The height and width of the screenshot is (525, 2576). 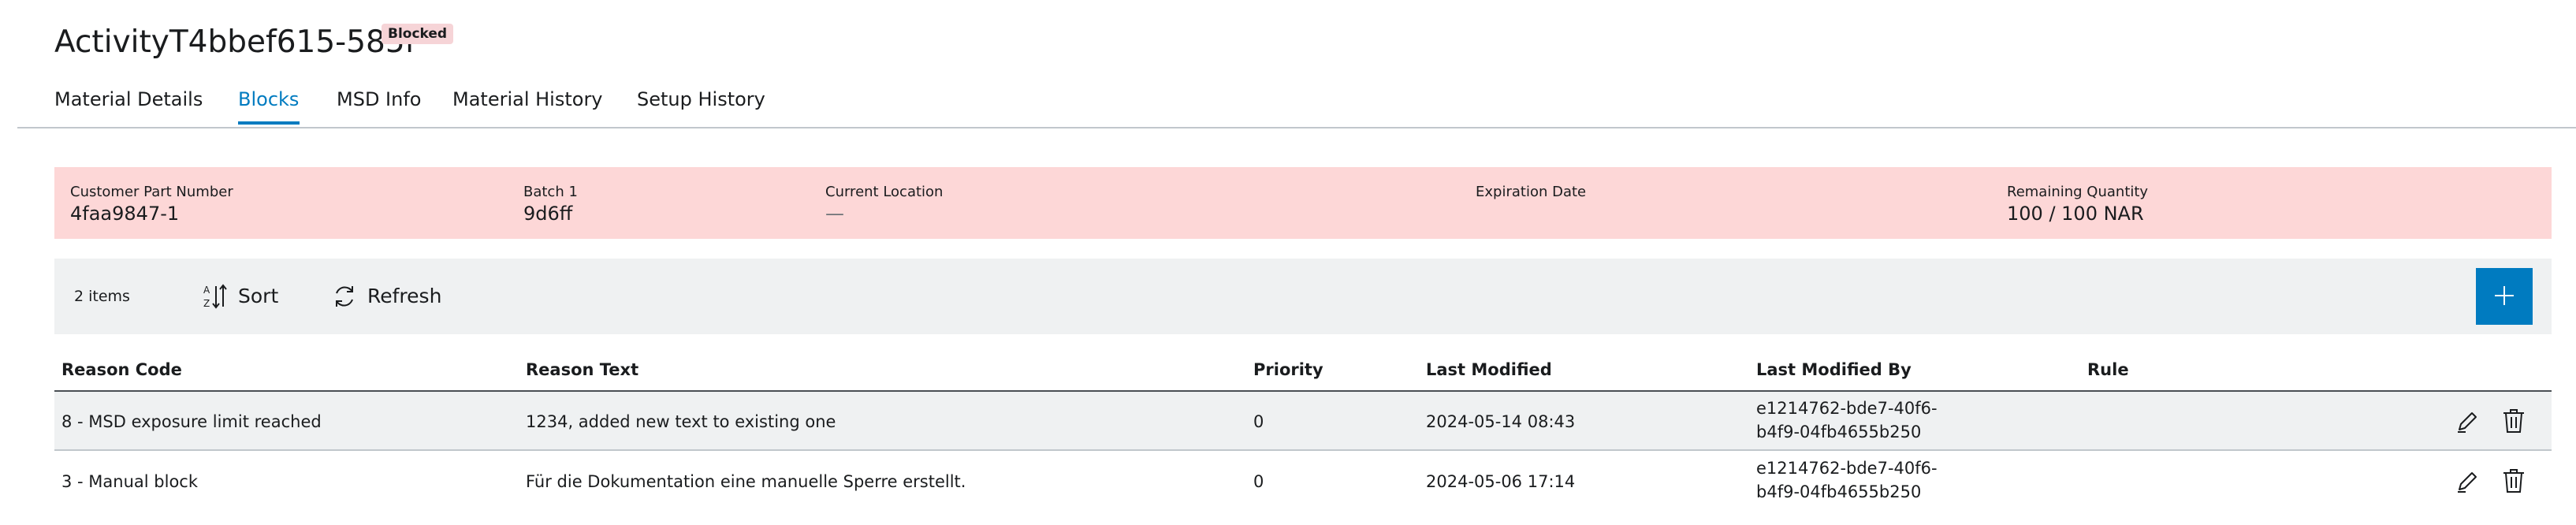 I want to click on customer-part-number-value: 4faa9847-1, so click(x=125, y=214).